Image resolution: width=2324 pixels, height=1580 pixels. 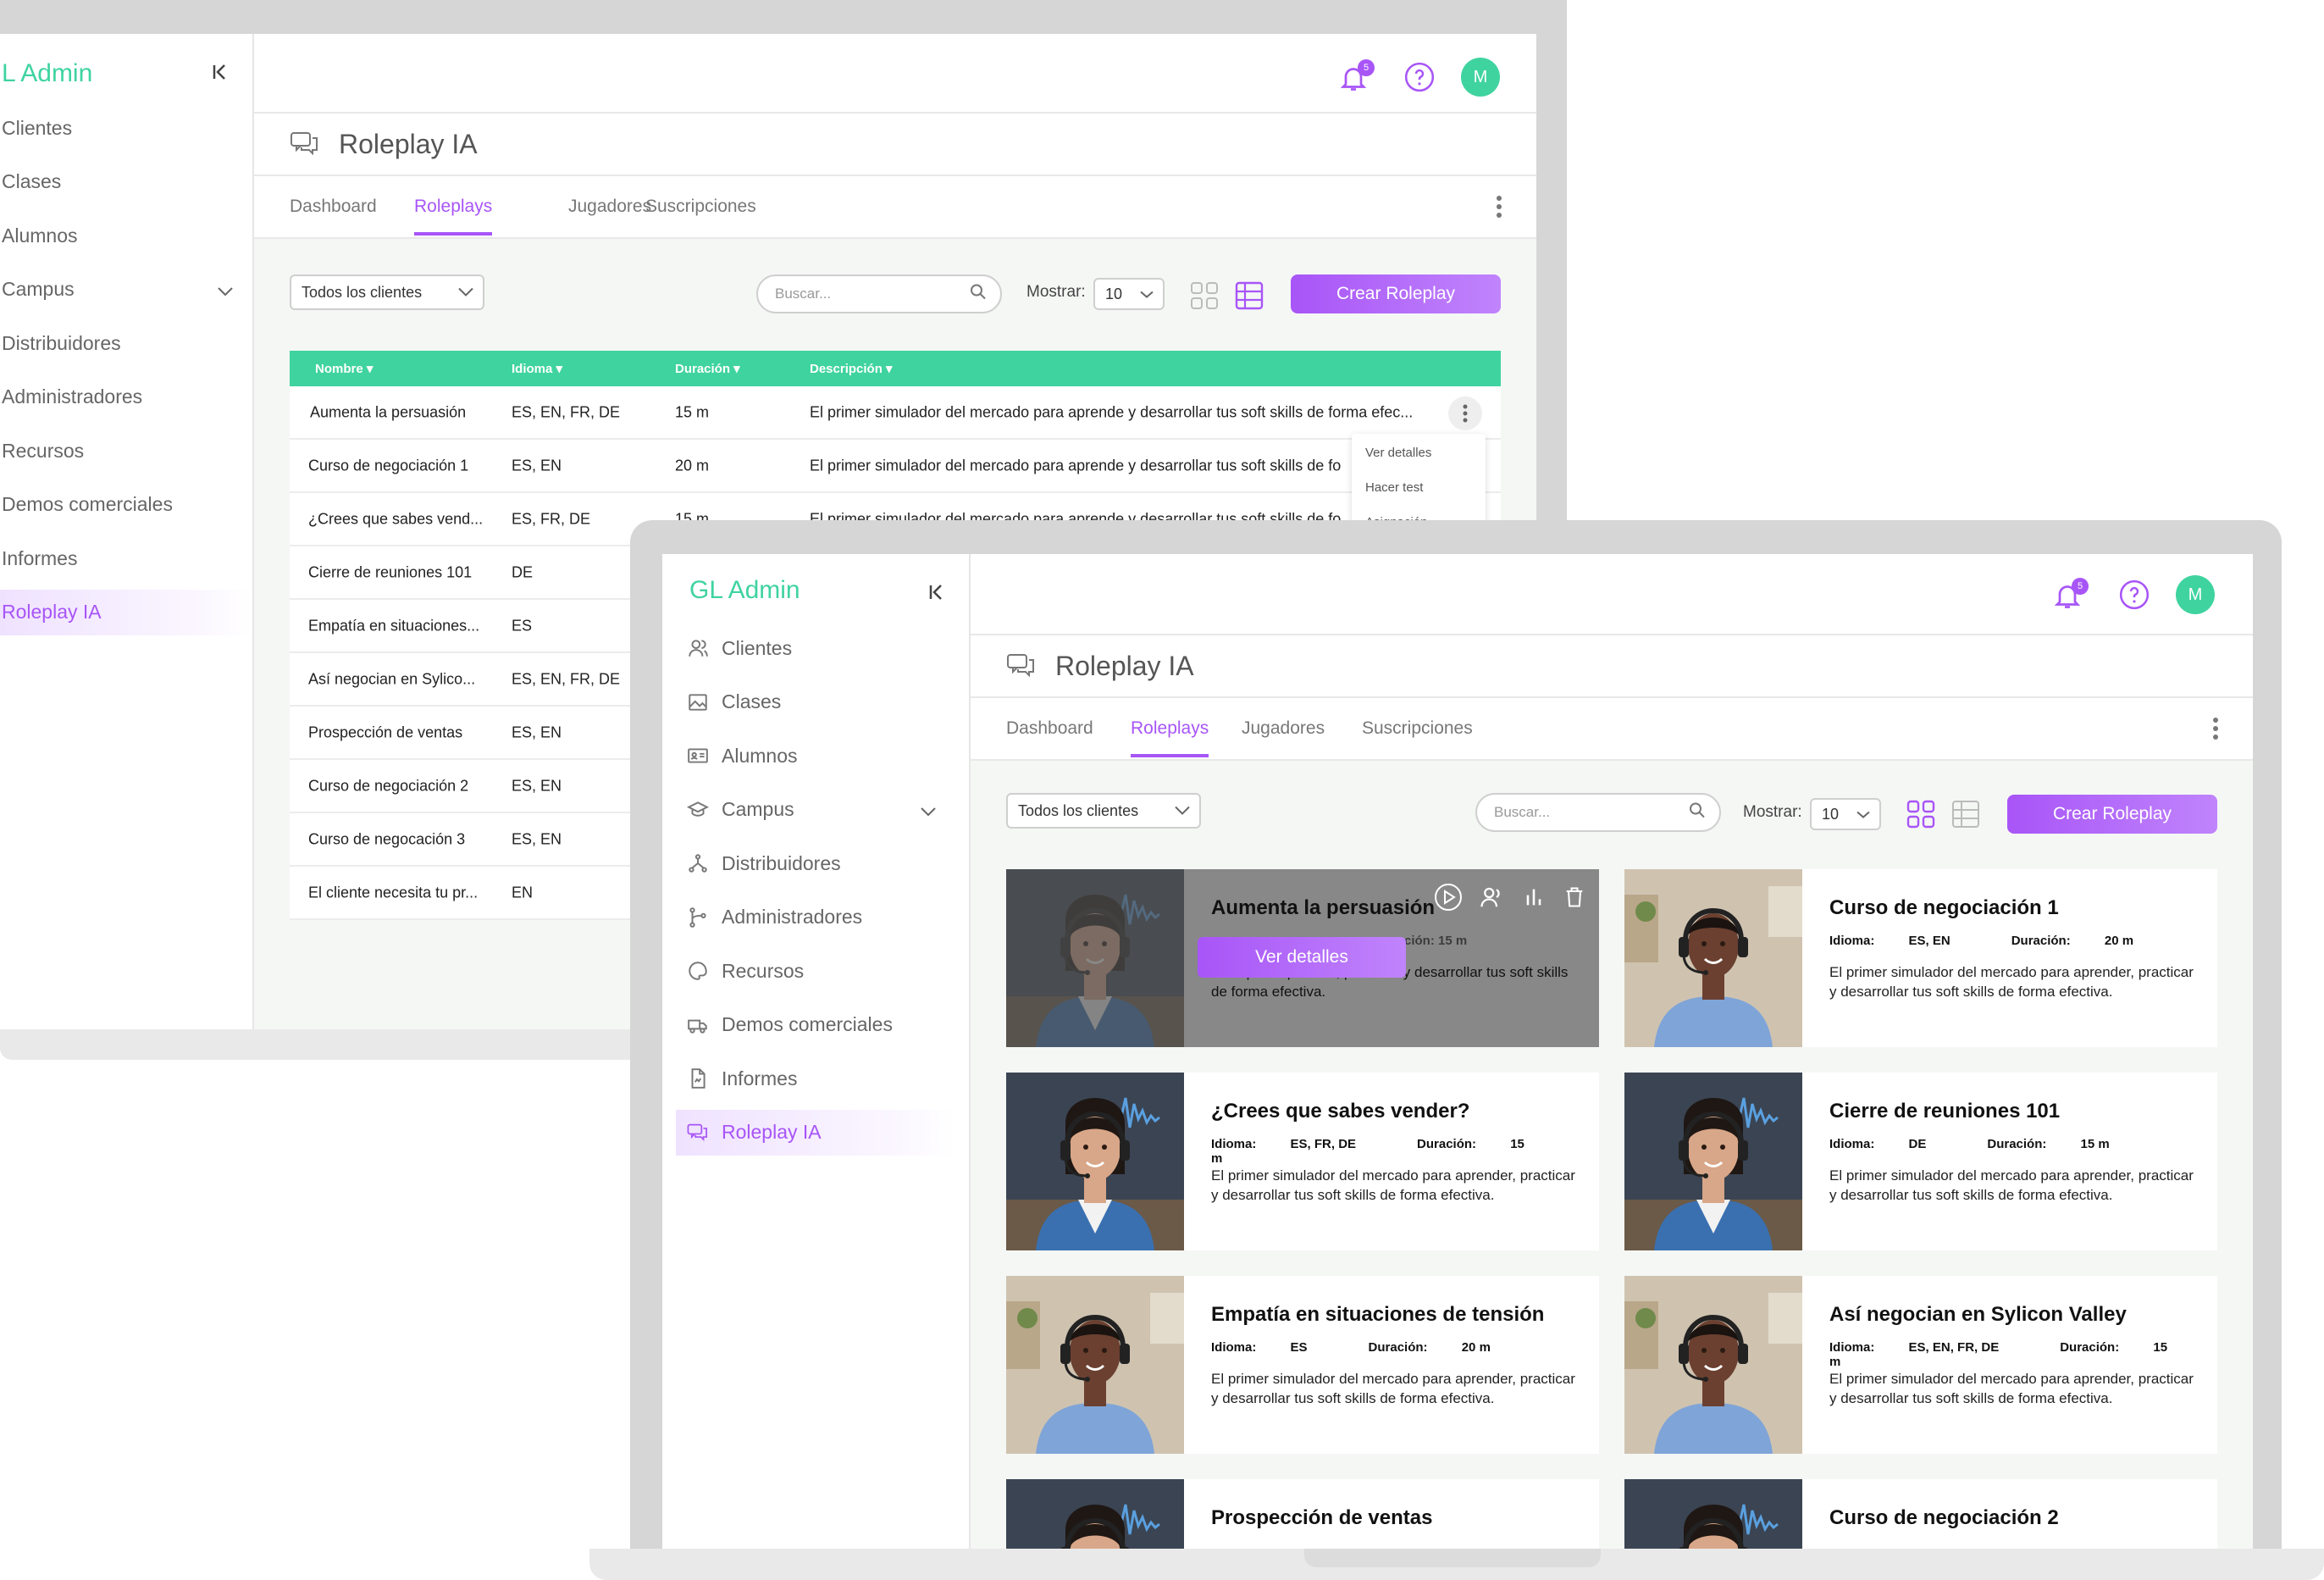 I want to click on cell-name: Prospección de ventas, so click(x=386, y=732).